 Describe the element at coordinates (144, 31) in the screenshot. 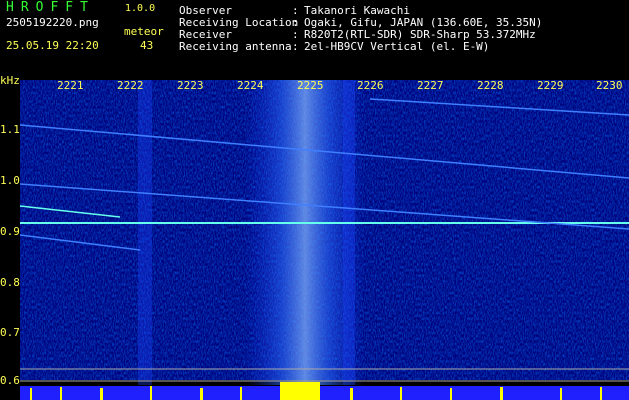

I see `meteor-label: meteor` at that location.